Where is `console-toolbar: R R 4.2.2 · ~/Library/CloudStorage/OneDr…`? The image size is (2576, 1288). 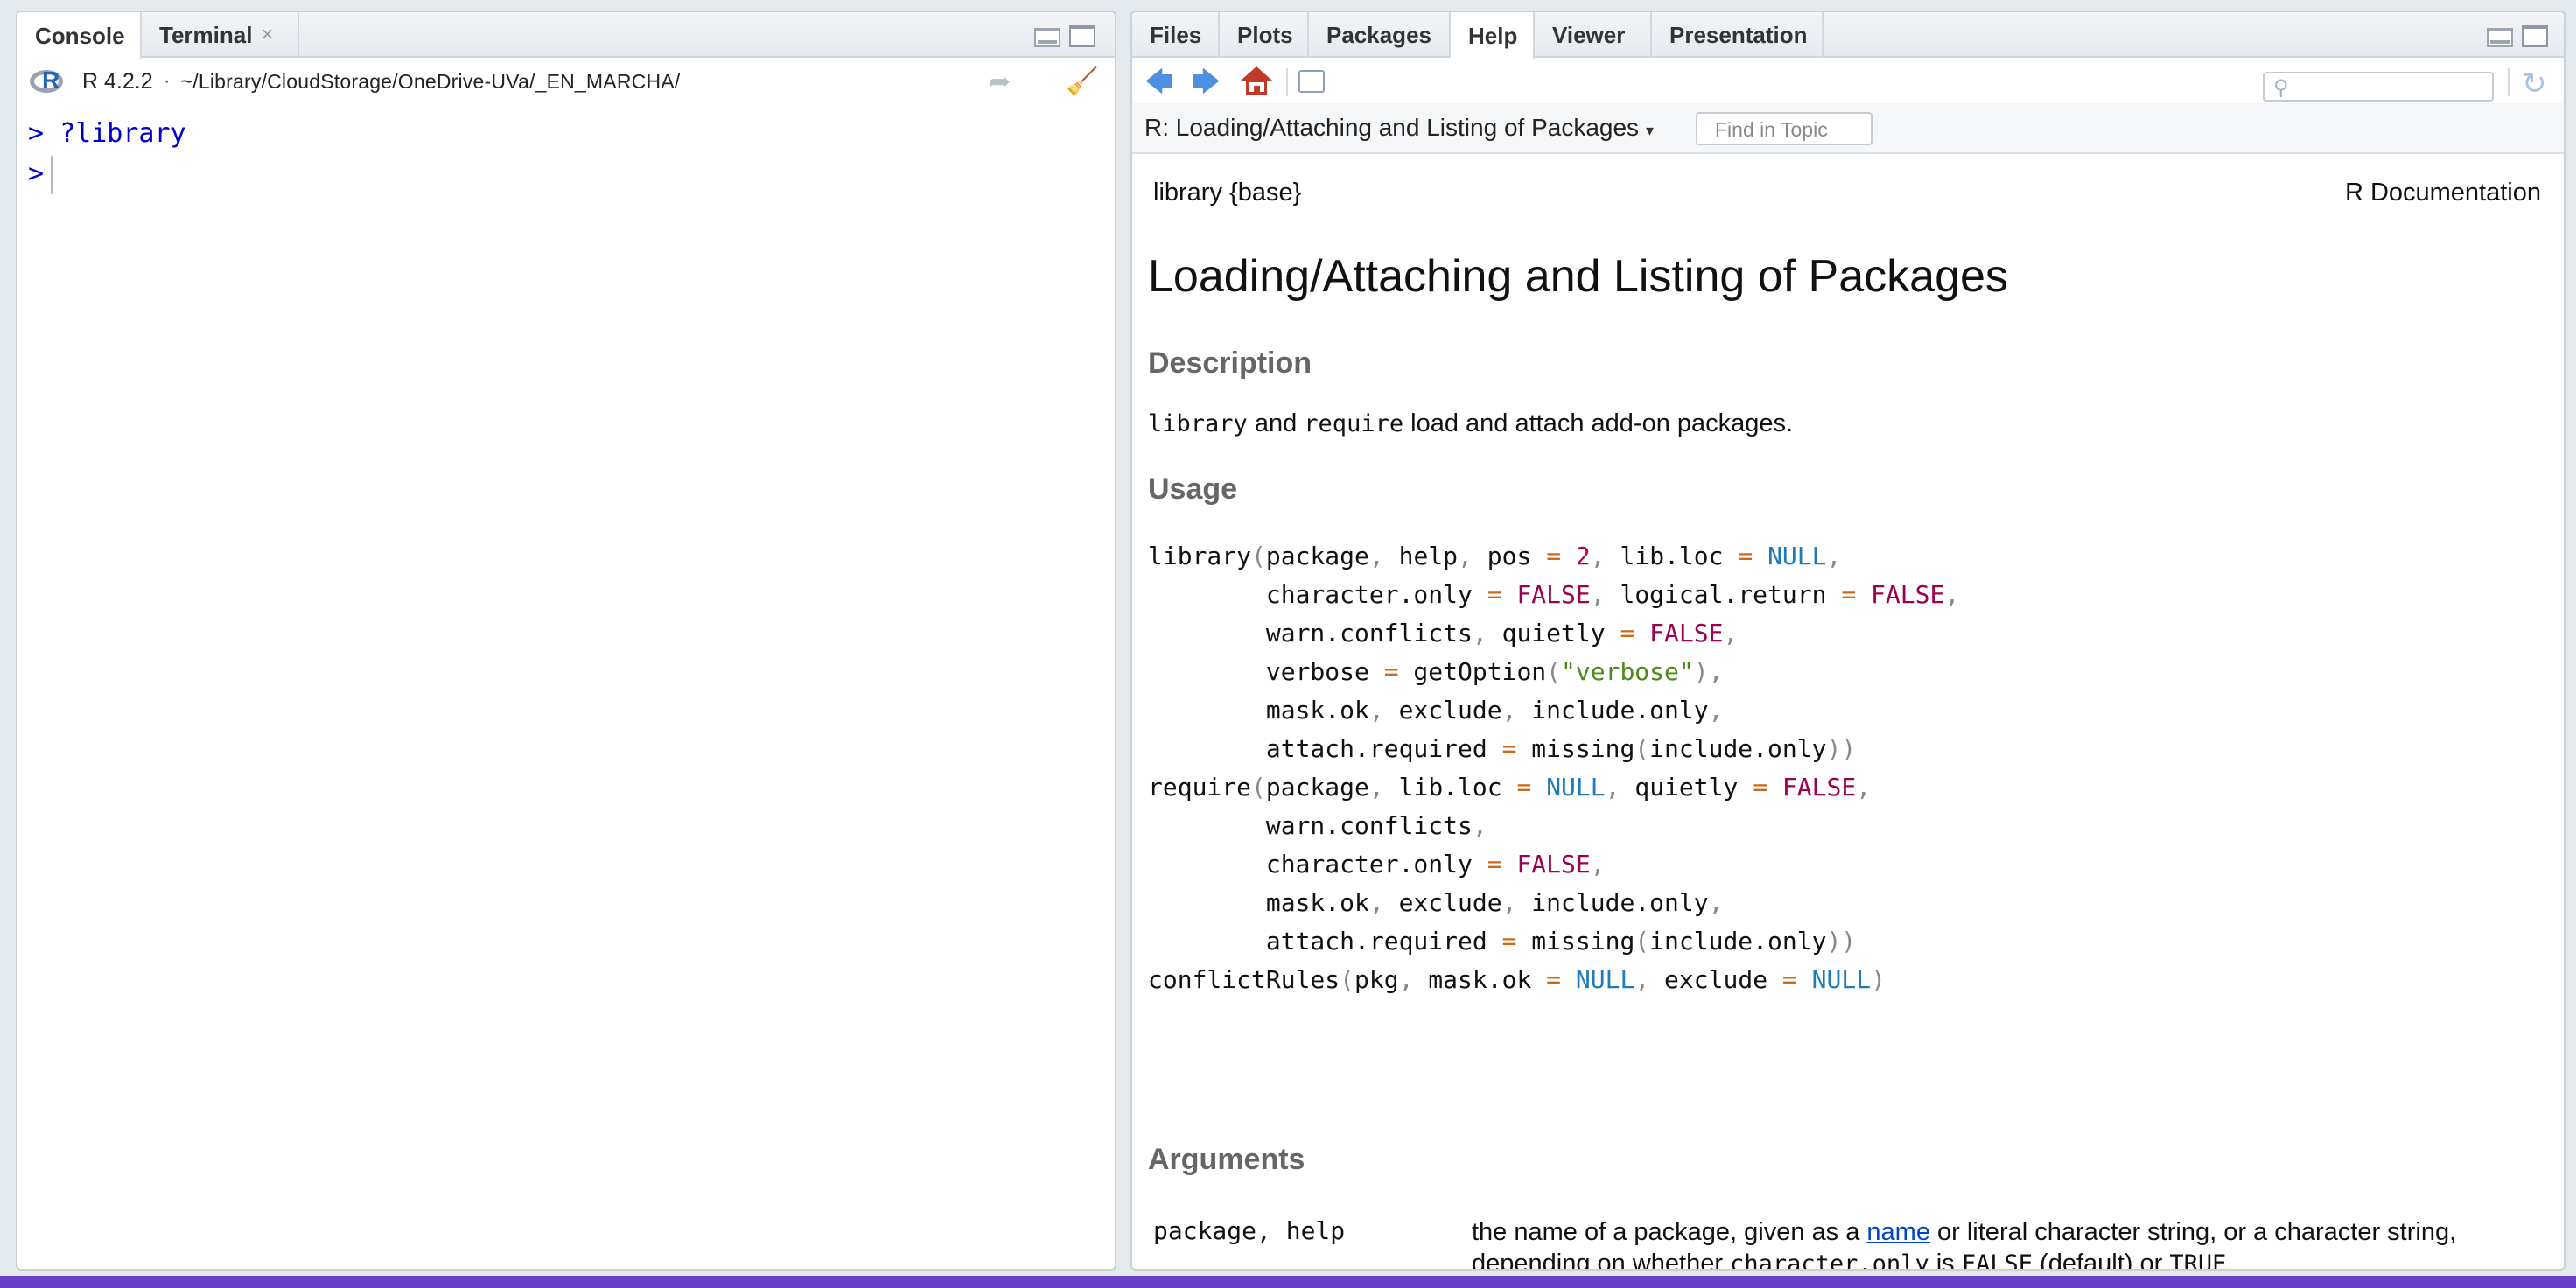
console-toolbar: R R 4.2.2 · ~/Library/CloudStorage/OneDr… is located at coordinates (566, 81).